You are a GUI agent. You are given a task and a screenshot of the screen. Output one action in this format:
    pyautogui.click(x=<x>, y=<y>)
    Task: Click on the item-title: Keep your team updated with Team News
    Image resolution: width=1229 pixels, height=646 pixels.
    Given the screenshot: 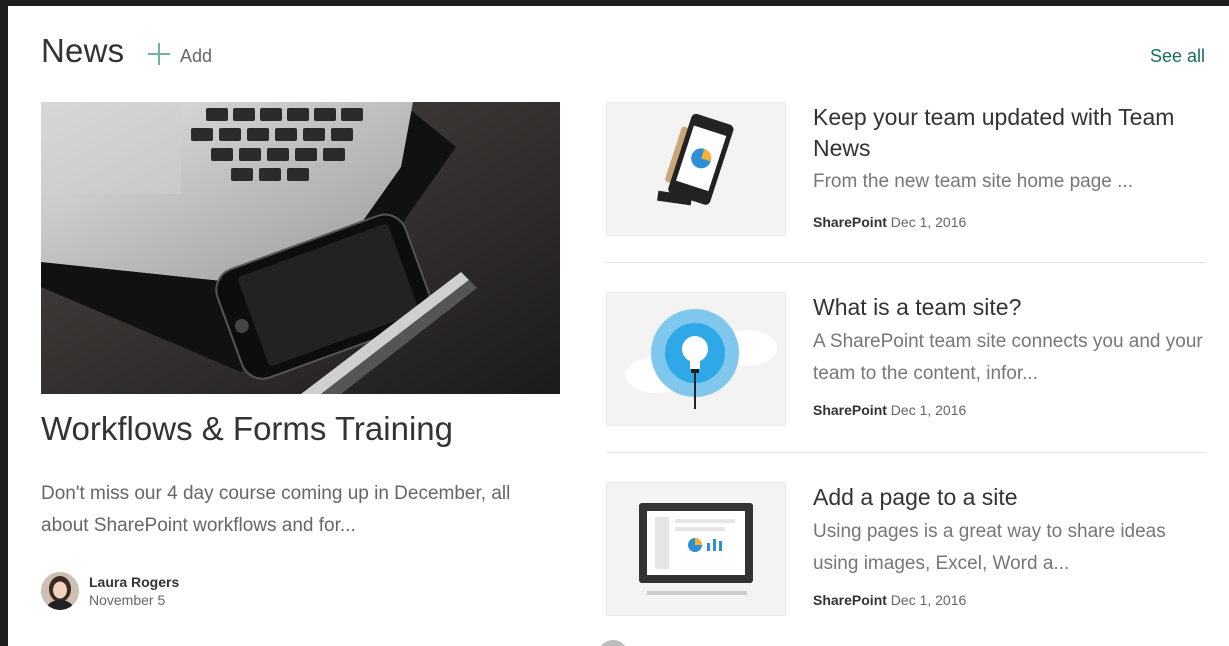 What is the action you would take?
    pyautogui.click(x=1003, y=133)
    